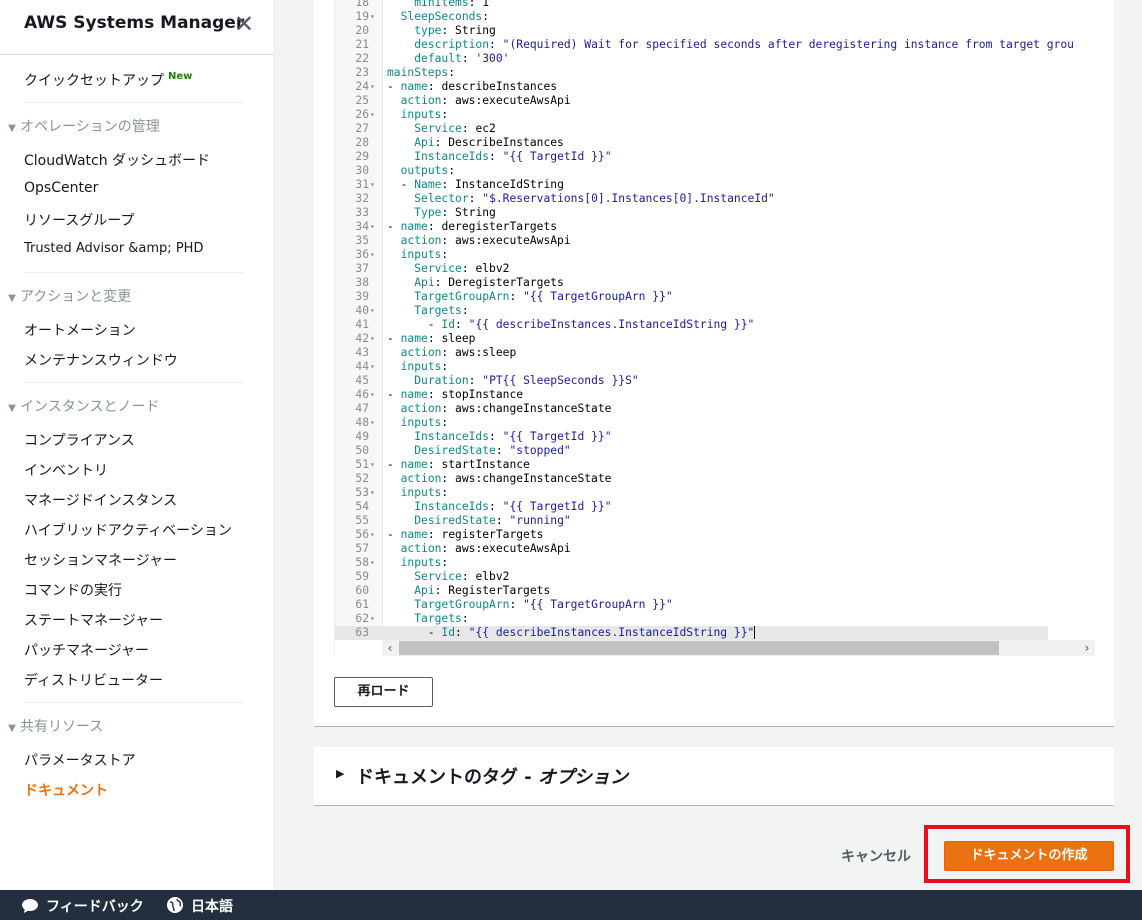 The image size is (1142, 920). What do you see at coordinates (1029, 856) in the screenshot?
I see `create-document-button: ドキュメントの作成` at bounding box center [1029, 856].